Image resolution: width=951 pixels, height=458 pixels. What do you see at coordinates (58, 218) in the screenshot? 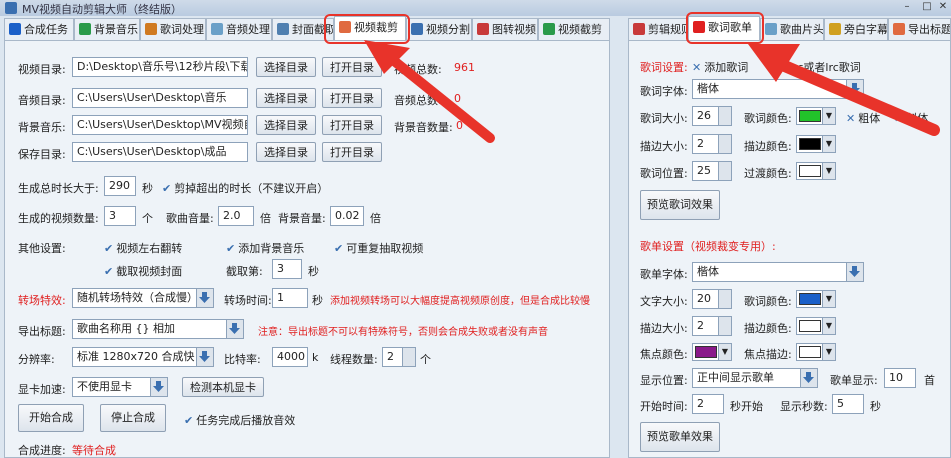
I see `count-label: 生成的视频数量:` at bounding box center [58, 218].